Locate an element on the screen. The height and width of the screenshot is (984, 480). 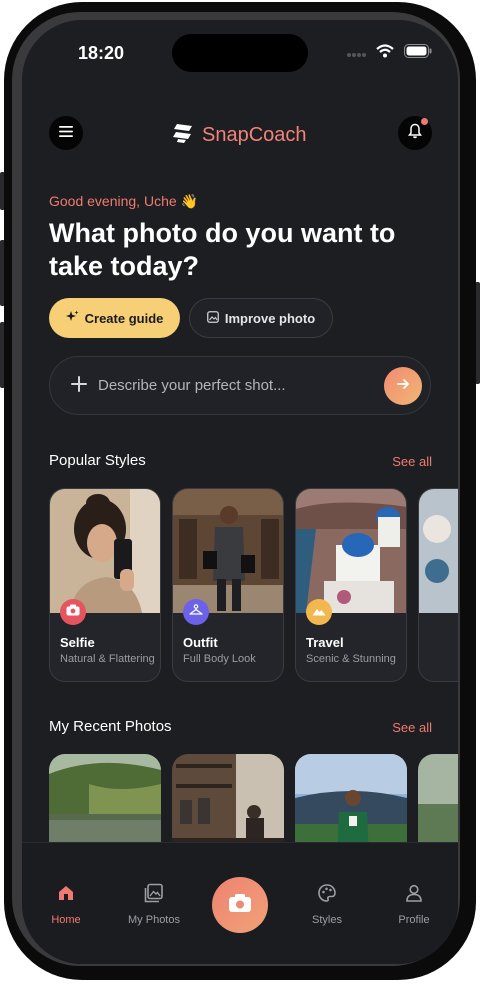
bell-icon is located at coordinates (415, 133).